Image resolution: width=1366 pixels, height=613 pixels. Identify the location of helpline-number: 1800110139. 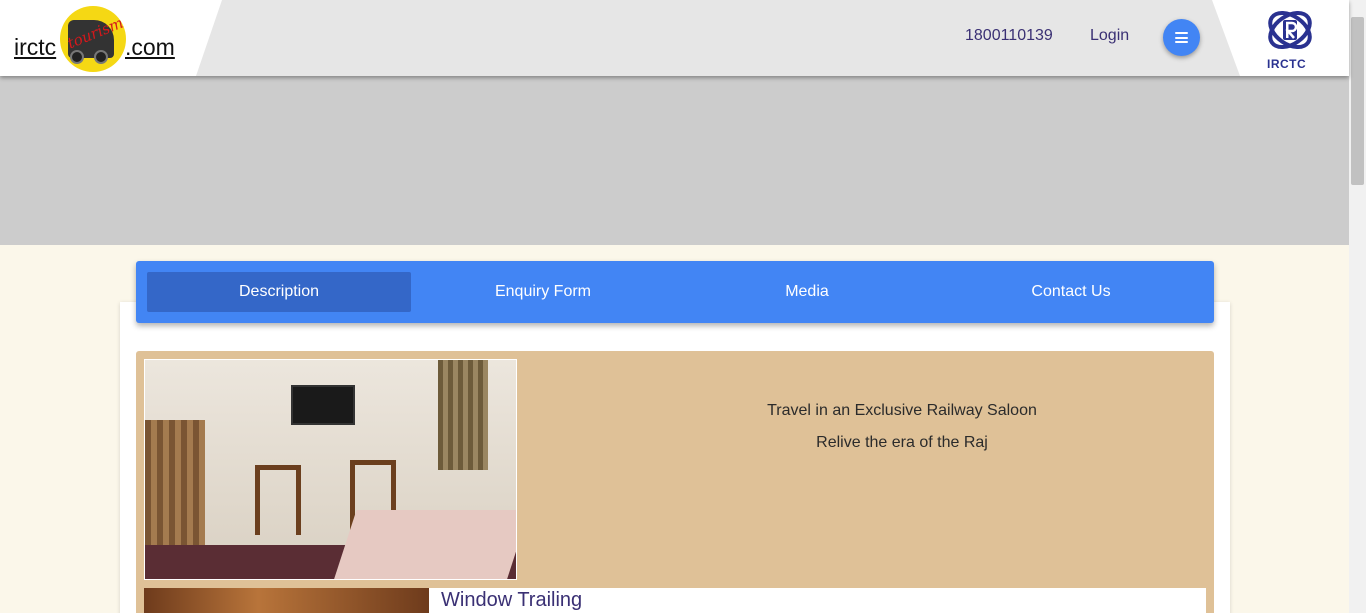
(1009, 36).